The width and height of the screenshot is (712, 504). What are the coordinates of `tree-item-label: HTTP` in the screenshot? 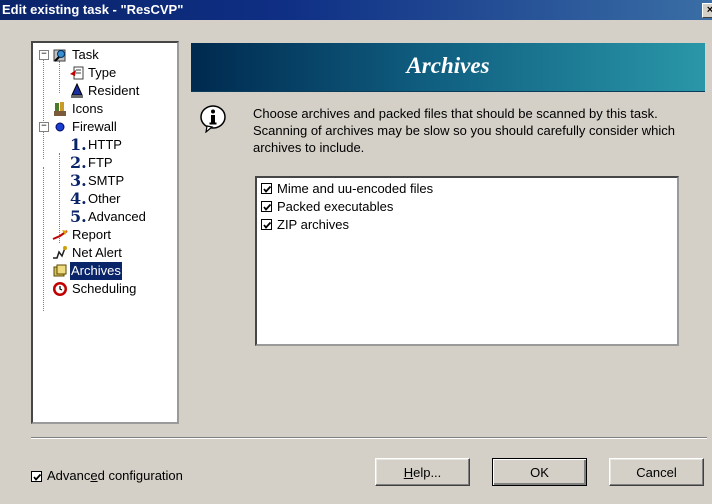 It's located at (105, 144).